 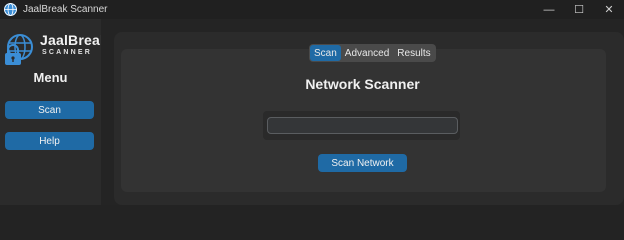 I want to click on sidebar-scan-button: Scan, so click(x=49, y=110).